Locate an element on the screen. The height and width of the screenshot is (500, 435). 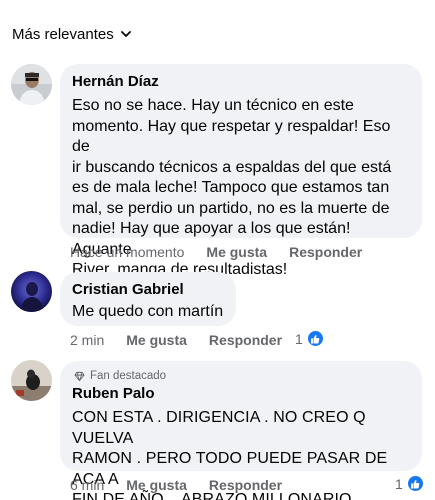
comment-actions: 6 min Me gusta Responder is located at coordinates (176, 485).